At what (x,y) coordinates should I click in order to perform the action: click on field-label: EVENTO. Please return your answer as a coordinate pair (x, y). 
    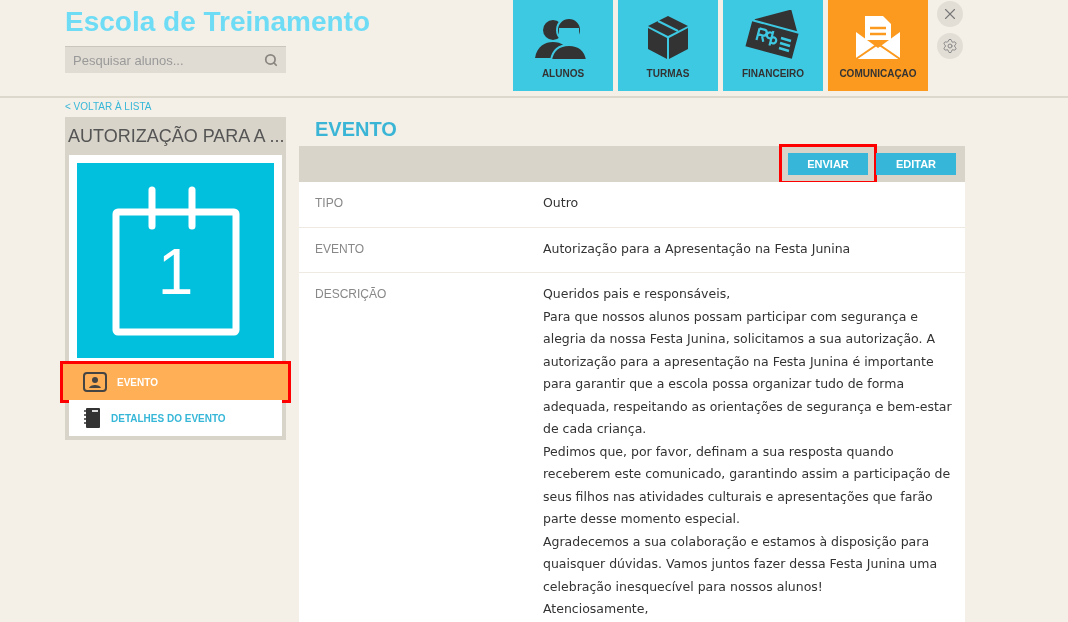
    Looking at the image, I should click on (340, 249).